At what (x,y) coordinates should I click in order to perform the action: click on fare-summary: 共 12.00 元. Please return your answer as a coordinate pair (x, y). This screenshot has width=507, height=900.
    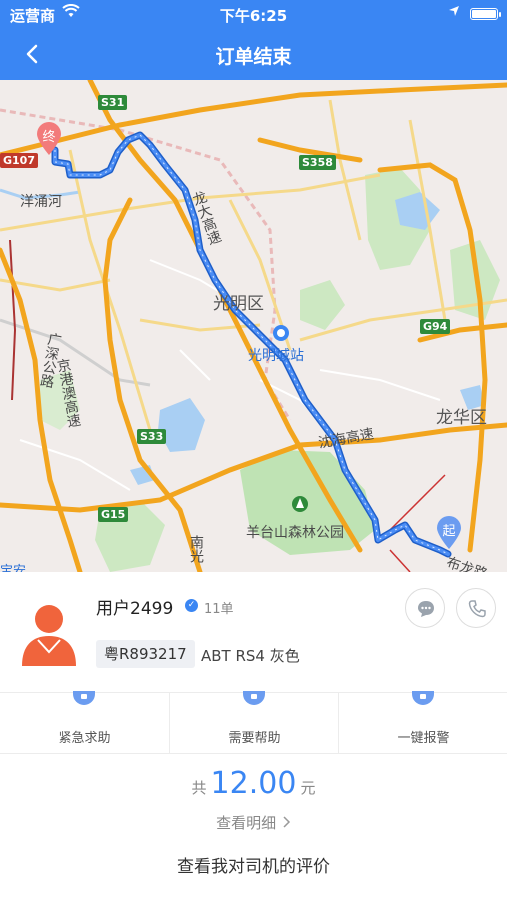
    Looking at the image, I should click on (253, 783).